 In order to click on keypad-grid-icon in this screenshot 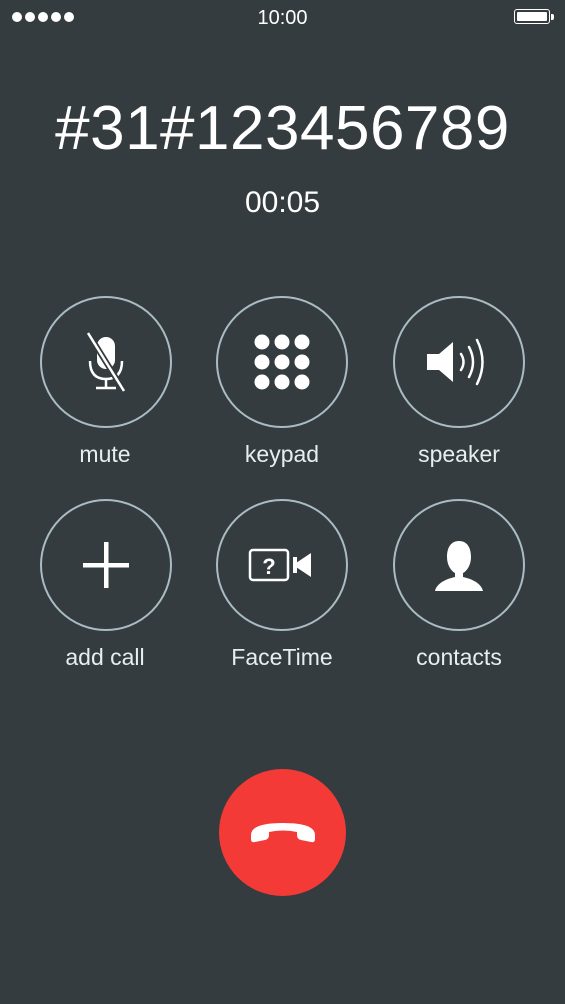, I will do `click(282, 362)`.